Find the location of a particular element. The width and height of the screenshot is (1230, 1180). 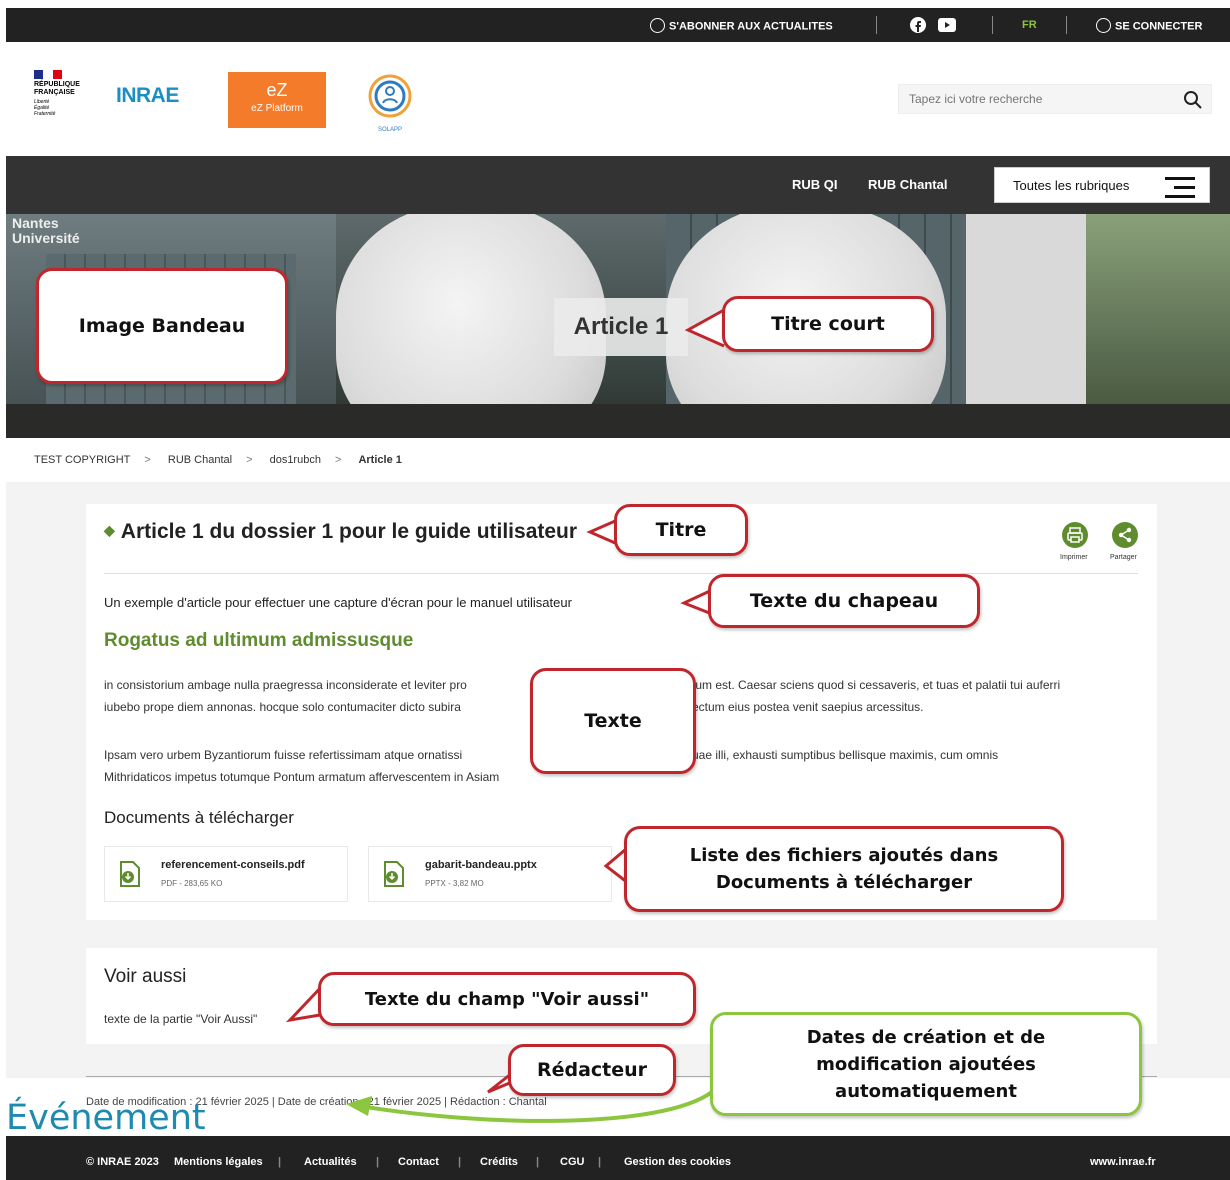

callout-titre-court: Titre court is located at coordinates (828, 324).